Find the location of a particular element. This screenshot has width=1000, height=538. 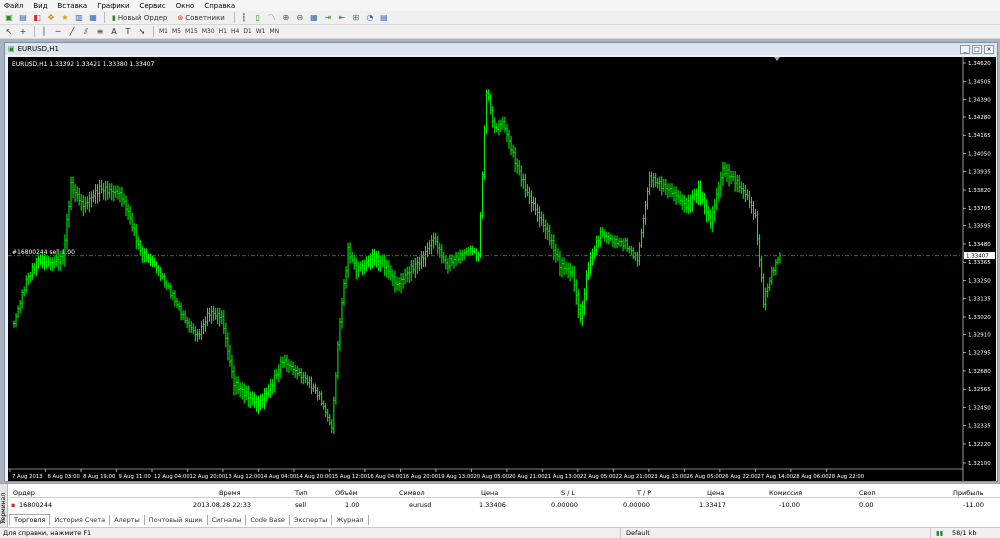

column-header-symbol: Символ is located at coordinates (412, 493).